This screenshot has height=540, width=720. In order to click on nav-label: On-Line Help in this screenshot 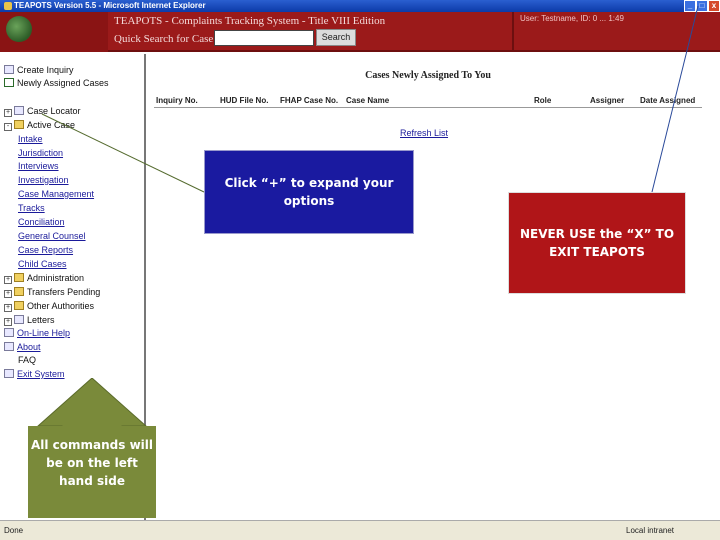, I will do `click(44, 333)`.